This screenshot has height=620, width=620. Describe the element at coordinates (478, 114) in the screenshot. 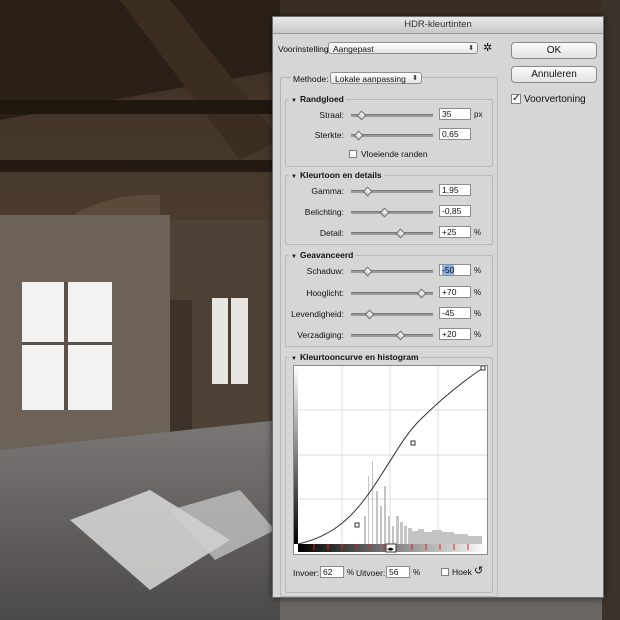

I see `radius-unit: px` at that location.